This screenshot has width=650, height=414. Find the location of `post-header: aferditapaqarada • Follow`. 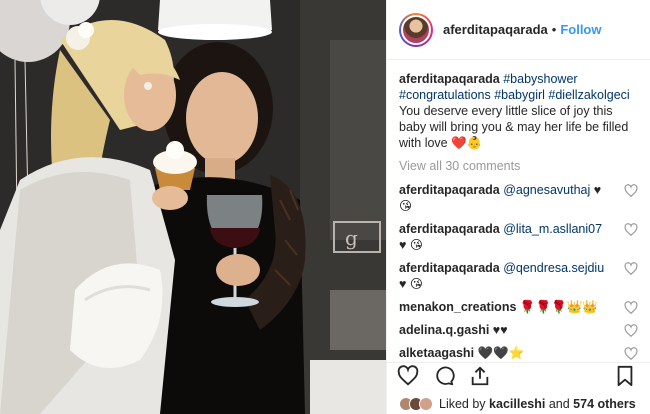

post-header: aferditapaqarada • Follow is located at coordinates (518, 30).